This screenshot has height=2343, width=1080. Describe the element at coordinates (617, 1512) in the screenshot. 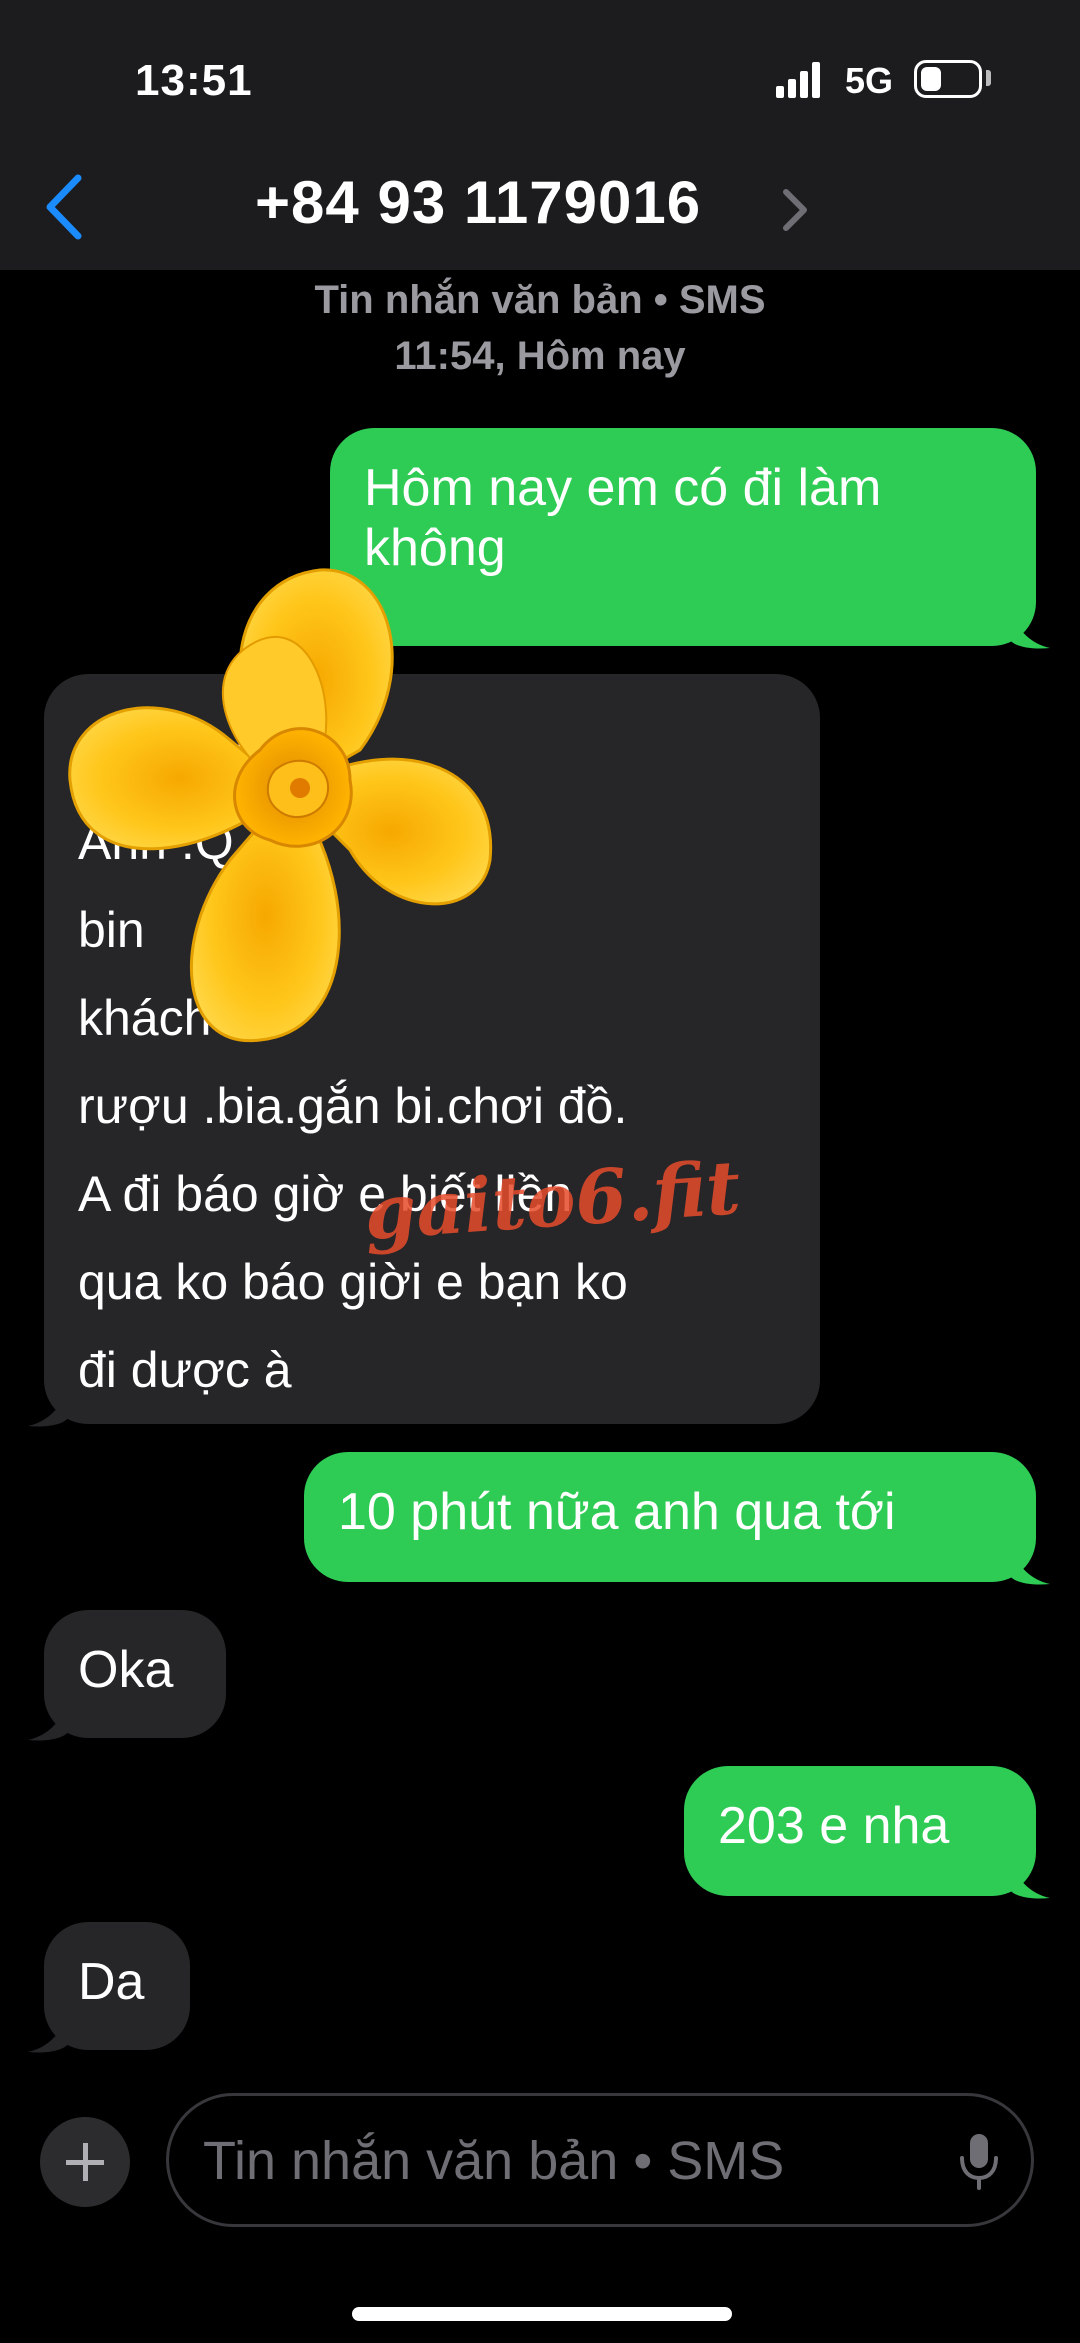

I see `message-text: 10 phút nữa anh qua tới` at that location.